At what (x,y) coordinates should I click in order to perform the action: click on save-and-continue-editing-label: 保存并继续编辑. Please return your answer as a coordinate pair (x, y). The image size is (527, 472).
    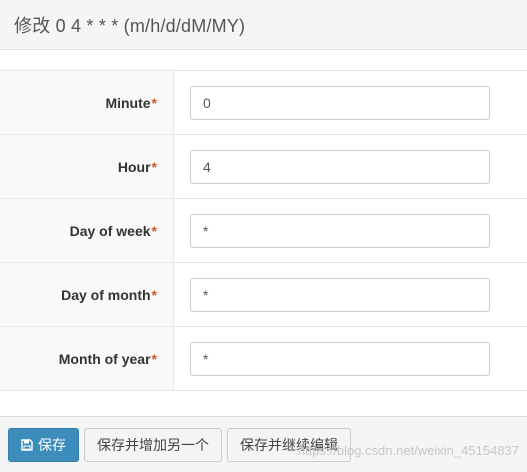
    Looking at the image, I should click on (289, 444).